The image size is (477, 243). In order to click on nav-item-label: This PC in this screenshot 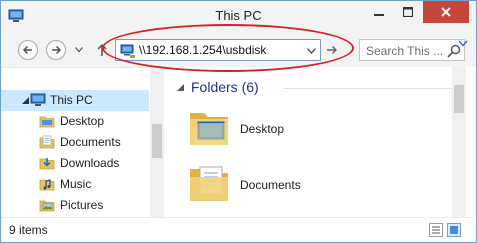, I will do `click(71, 100)`.